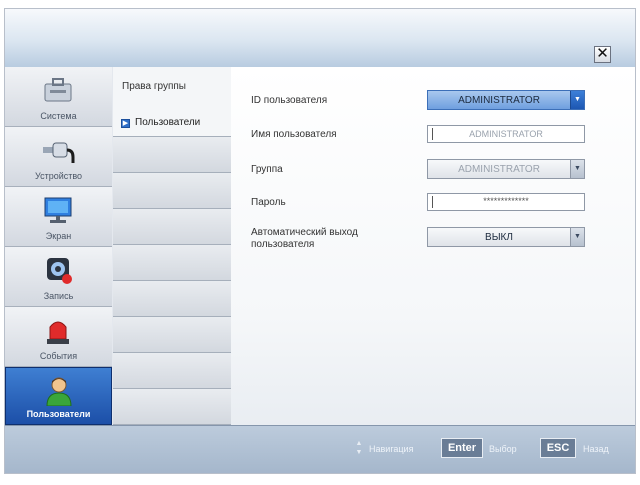 This screenshot has height=485, width=640. What do you see at coordinates (58, 414) in the screenshot?
I see `category-label: Пользователи` at bounding box center [58, 414].